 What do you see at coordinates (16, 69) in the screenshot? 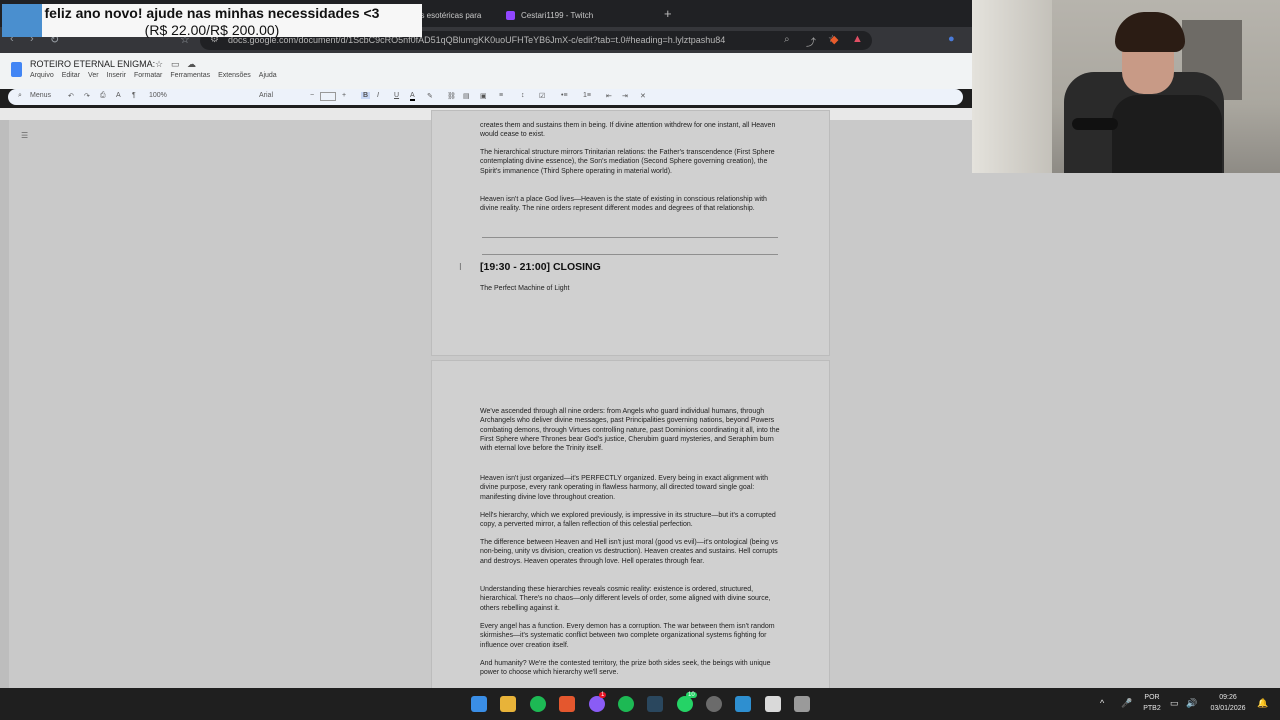
I see `docs-logo-icon` at bounding box center [16, 69].